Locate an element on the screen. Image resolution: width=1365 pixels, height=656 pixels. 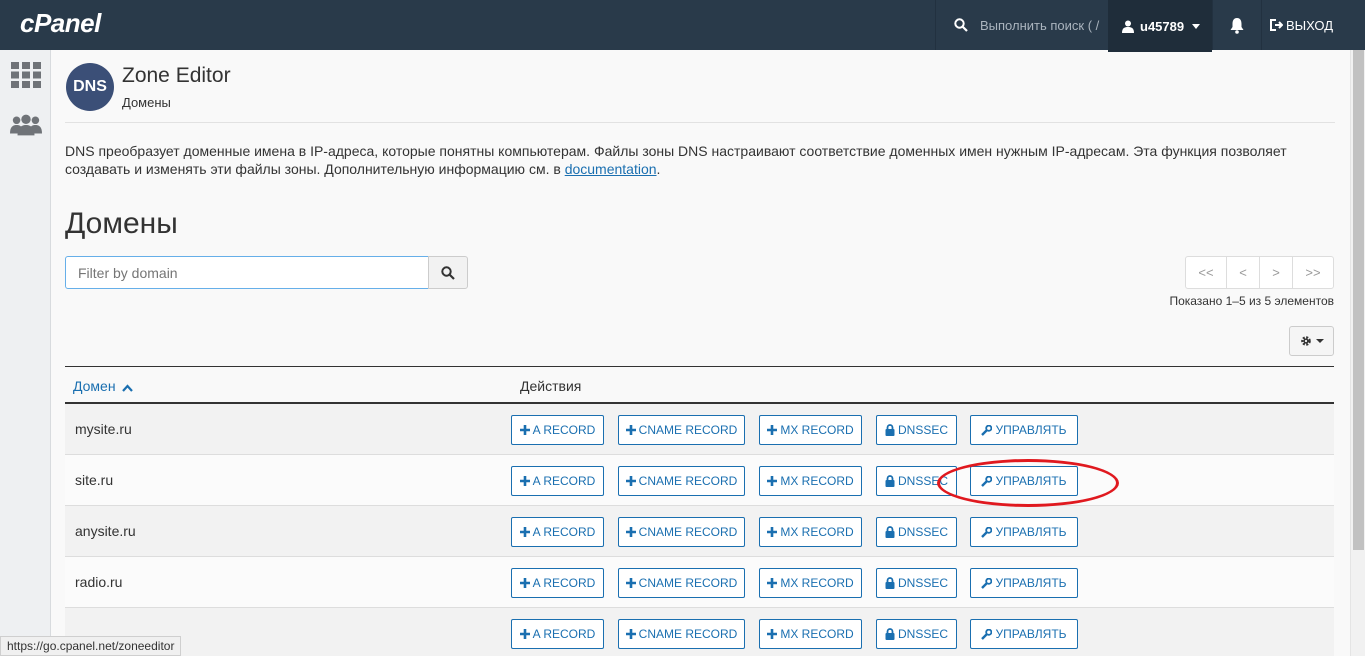
page-prev-button: < is located at coordinates (1243, 272).